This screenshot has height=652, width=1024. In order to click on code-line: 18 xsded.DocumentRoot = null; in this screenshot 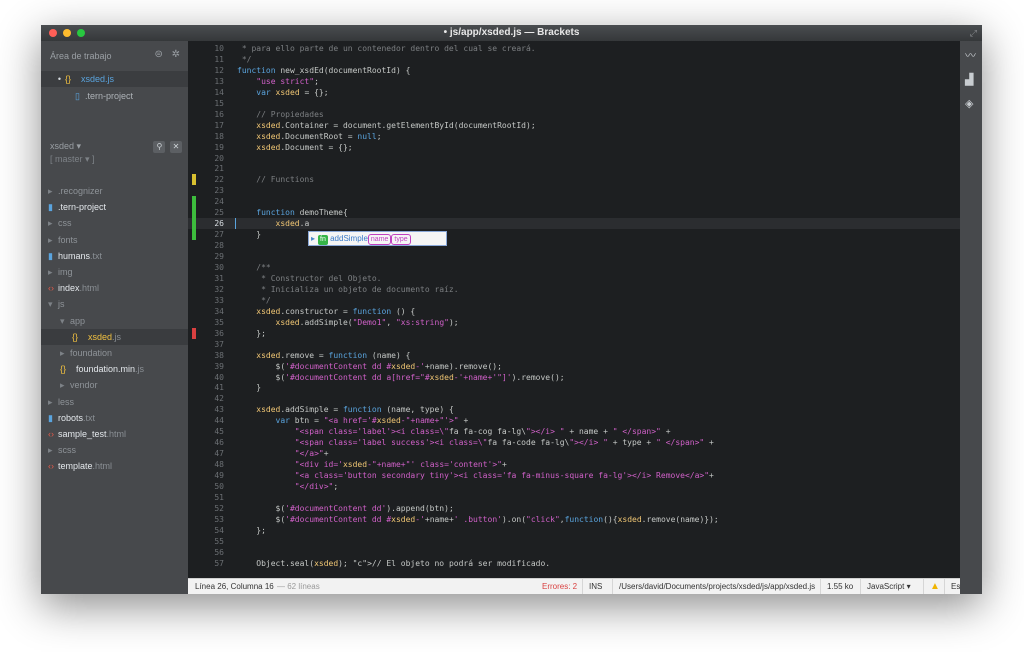, I will do `click(574, 136)`.